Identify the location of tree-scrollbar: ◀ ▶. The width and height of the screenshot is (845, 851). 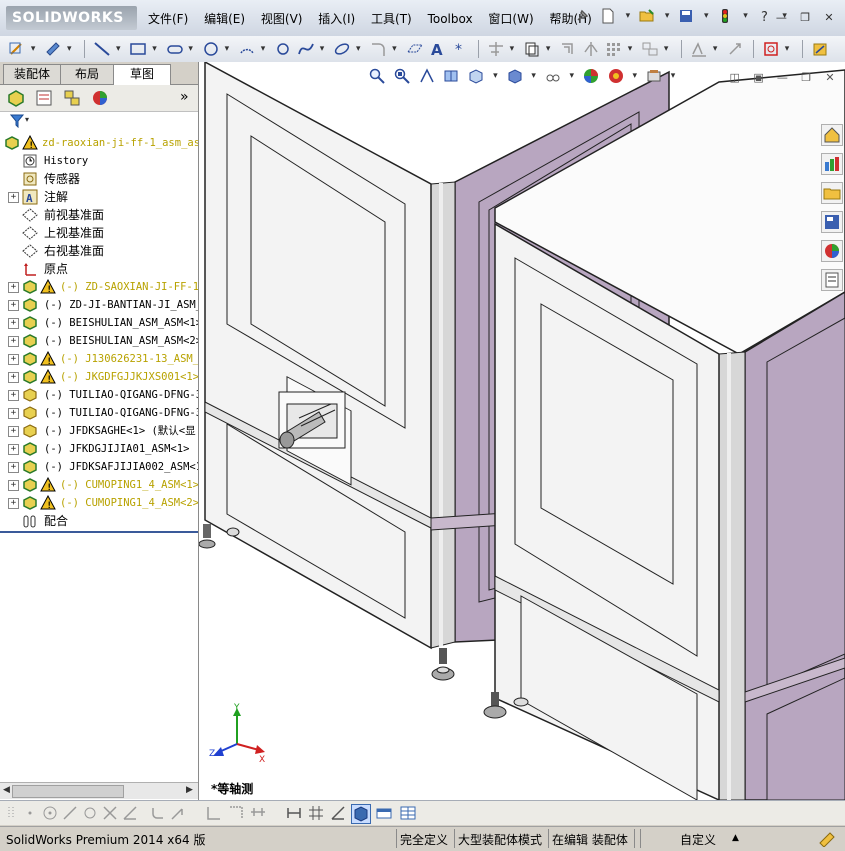
(99, 790).